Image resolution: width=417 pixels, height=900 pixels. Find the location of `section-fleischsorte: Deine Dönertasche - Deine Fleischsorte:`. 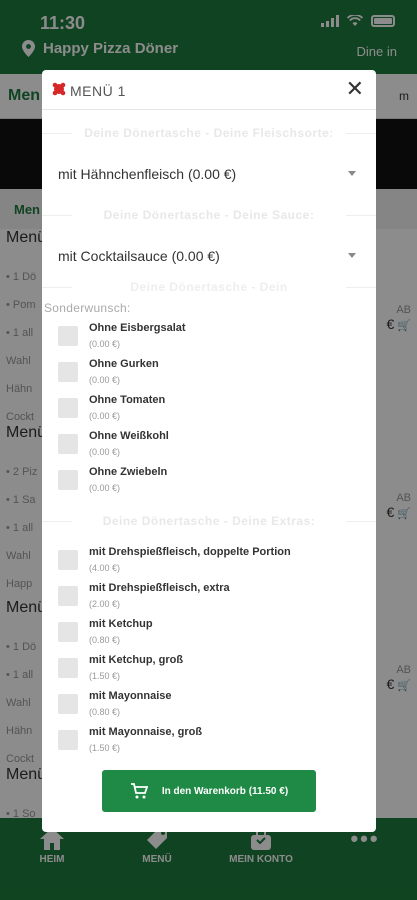

section-fleischsorte: Deine Dönertasche - Deine Fleischsorte: is located at coordinates (209, 133).